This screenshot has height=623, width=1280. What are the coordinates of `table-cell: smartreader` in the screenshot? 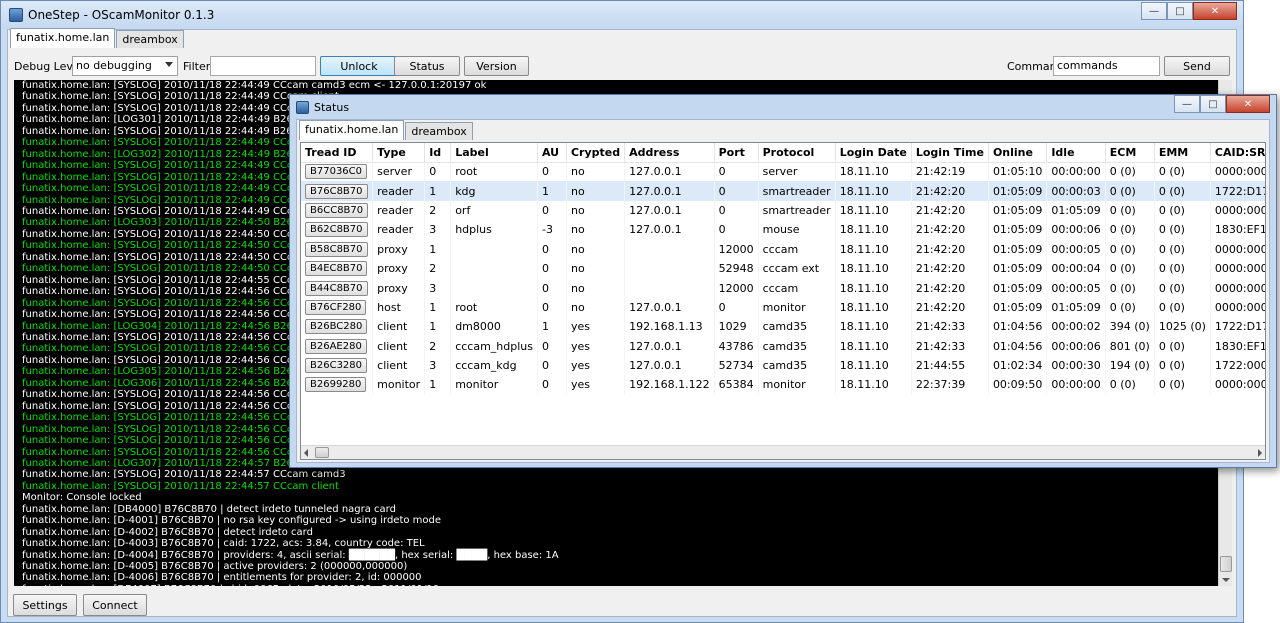 It's located at (797, 210).